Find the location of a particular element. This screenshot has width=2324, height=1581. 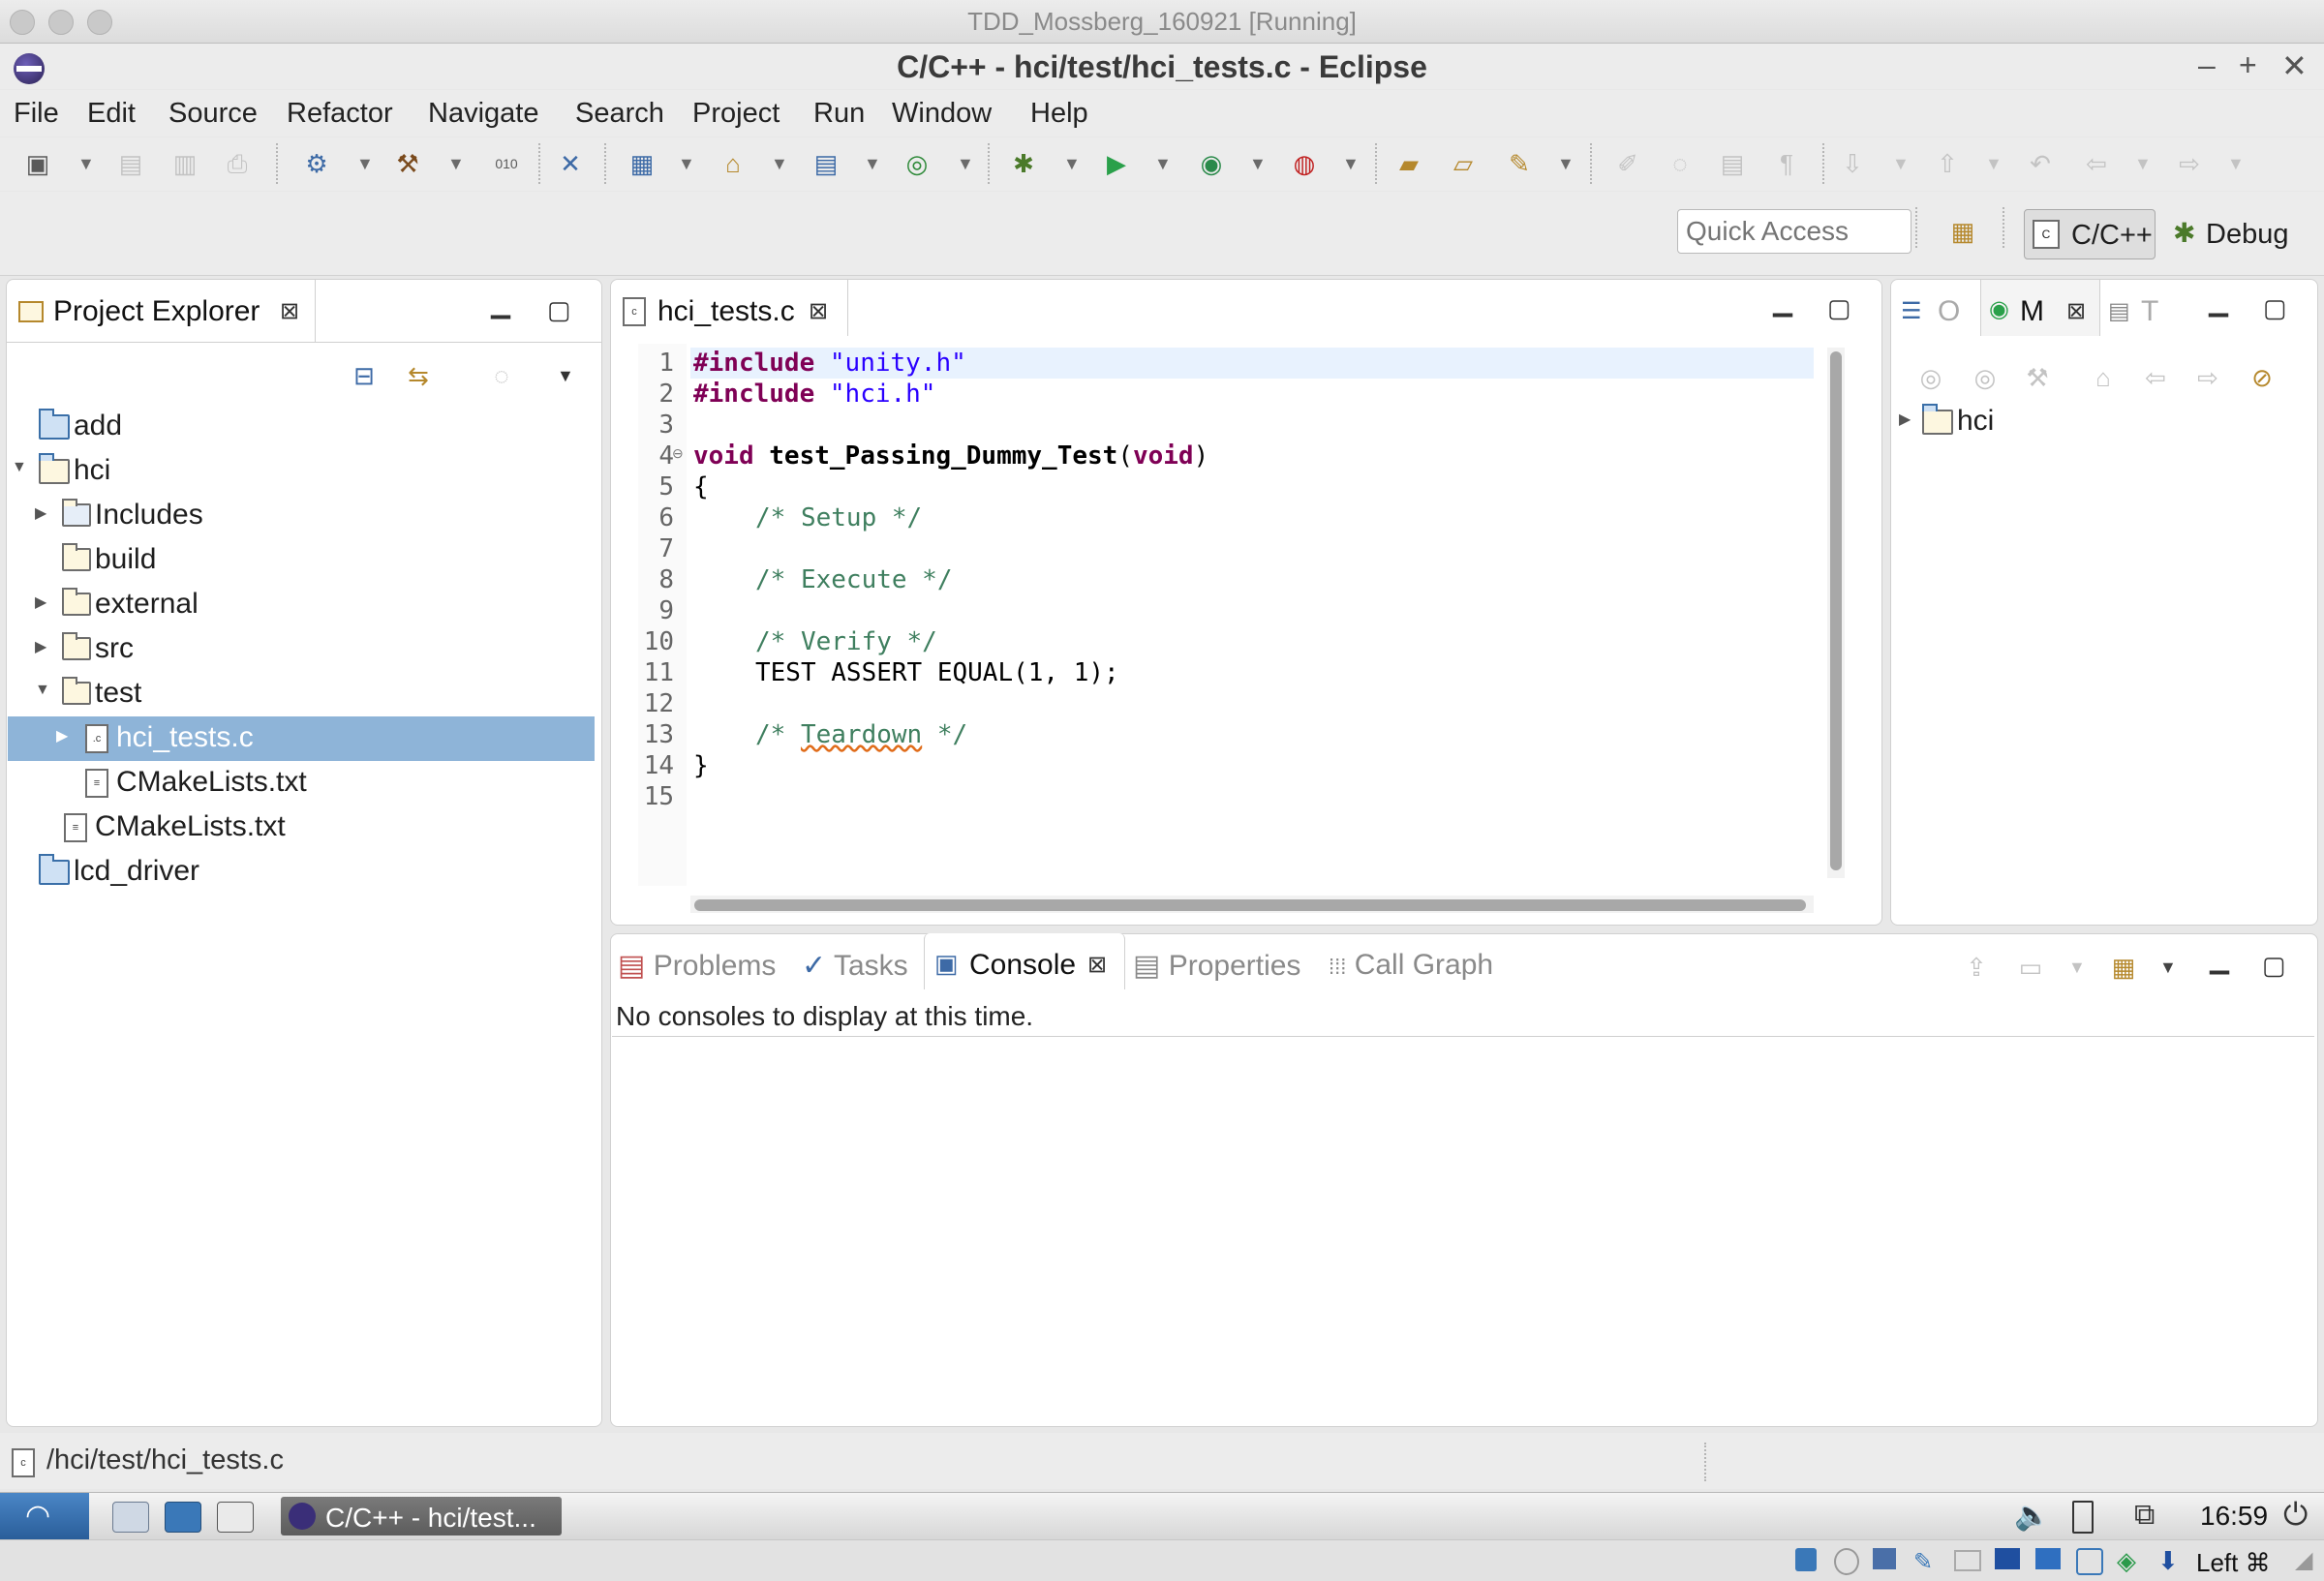

resize-grip-icon: ◢ is located at coordinates (2303, 1560).